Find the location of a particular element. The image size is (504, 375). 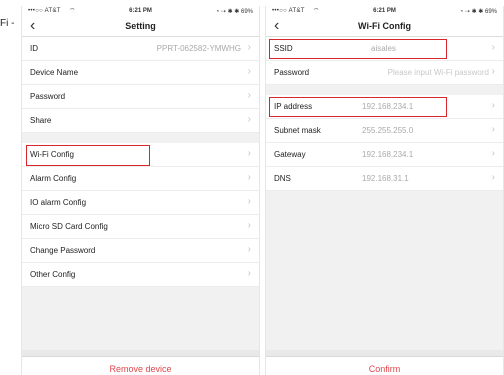

gateway-label: Gateway is located at coordinates (290, 154).